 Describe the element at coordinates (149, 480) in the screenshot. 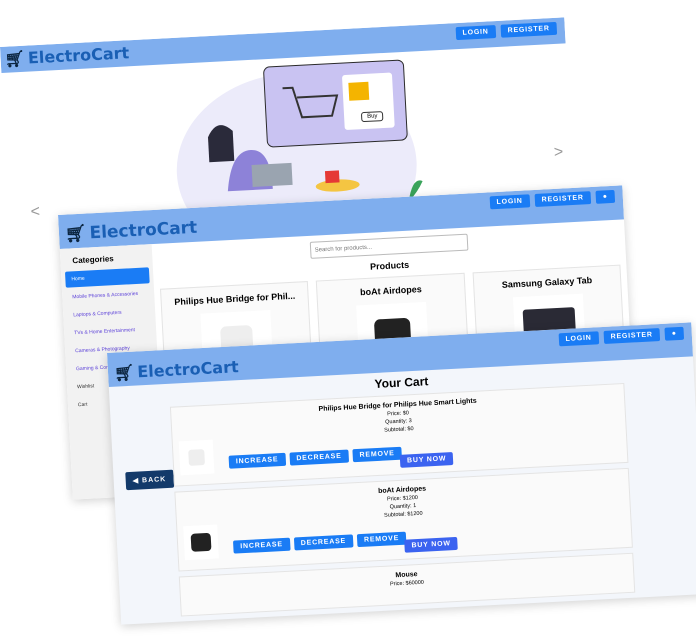

I see `back-button: ◀ BACK` at that location.